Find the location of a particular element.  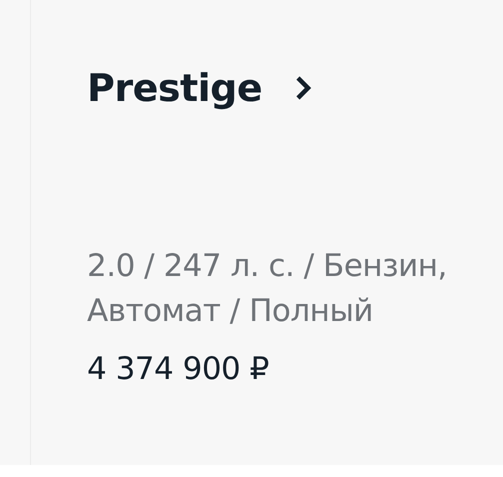

price: 4 374 900 ₽ is located at coordinates (178, 369).